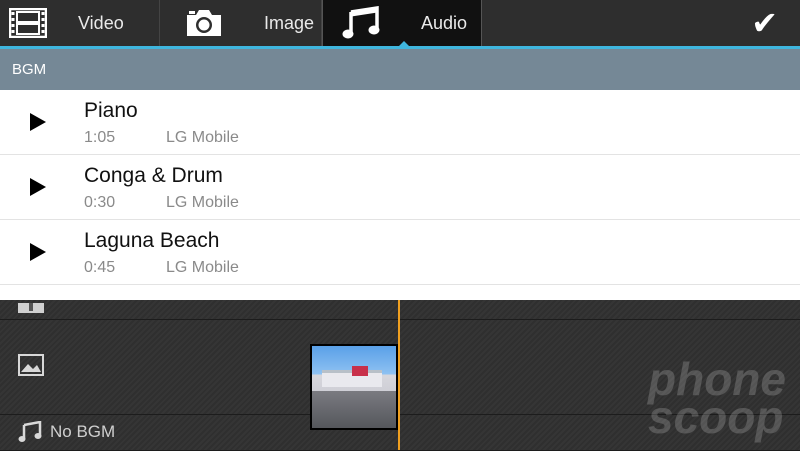 The height and width of the screenshot is (451, 800). I want to click on thumbnail-sign, so click(360, 371).